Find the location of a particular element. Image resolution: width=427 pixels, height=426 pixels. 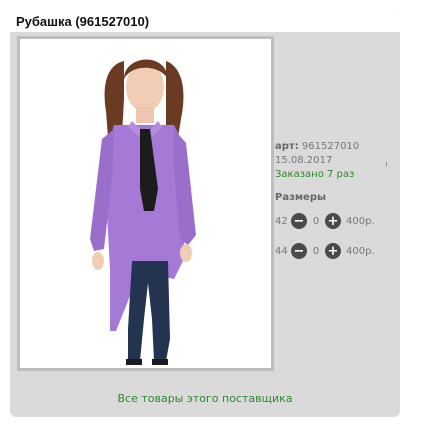

ordered-count: Заказано 7 раз is located at coordinates (315, 174).